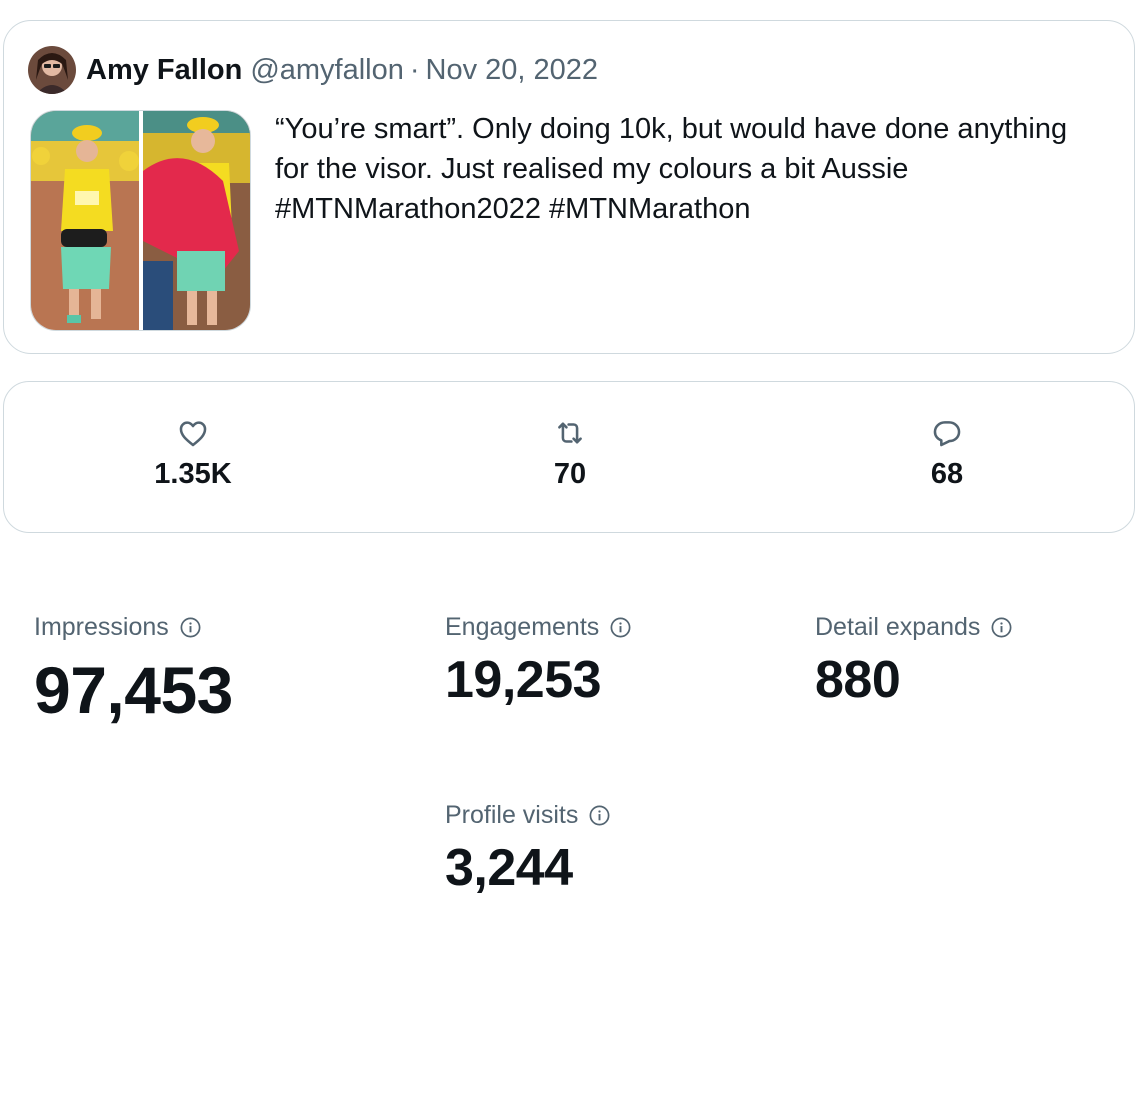  What do you see at coordinates (327, 70) in the screenshot?
I see `author-handle: @amyfallon` at bounding box center [327, 70].